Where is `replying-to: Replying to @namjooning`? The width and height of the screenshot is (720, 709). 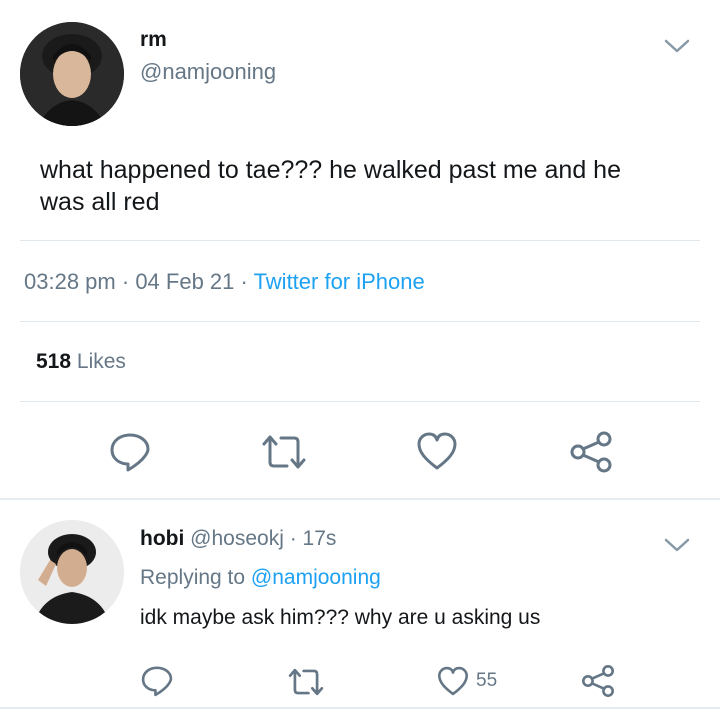 replying-to: Replying to @namjooning is located at coordinates (260, 578).